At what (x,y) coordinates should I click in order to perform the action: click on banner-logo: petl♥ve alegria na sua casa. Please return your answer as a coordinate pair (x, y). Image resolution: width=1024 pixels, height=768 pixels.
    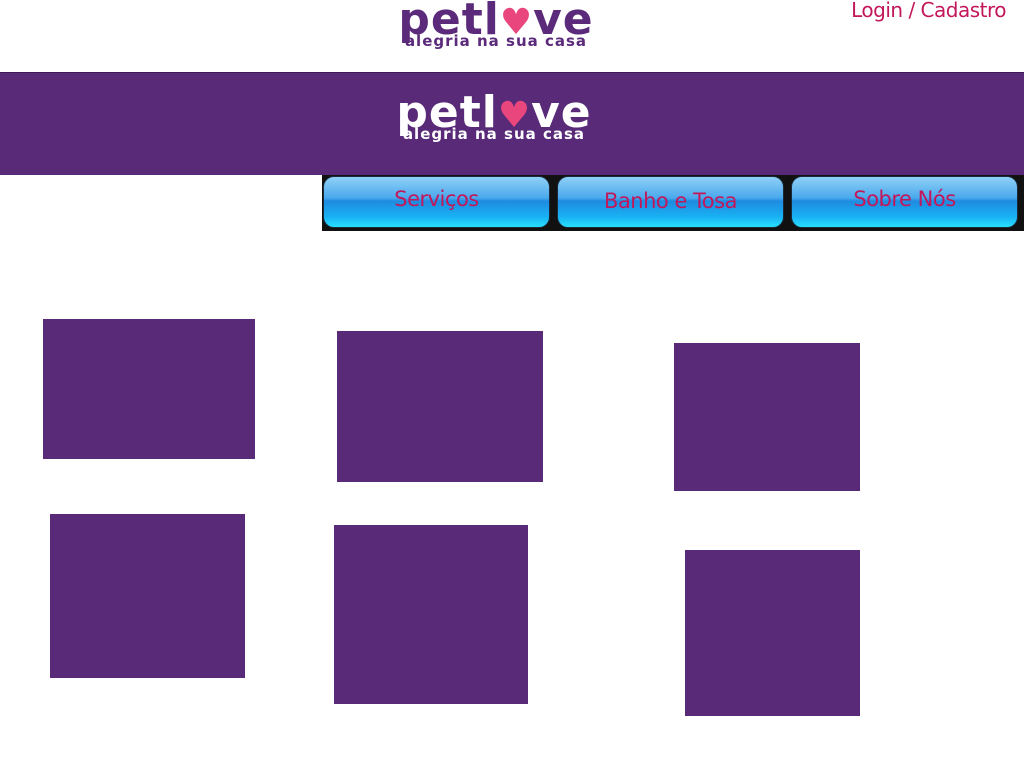
    Looking at the image, I should click on (494, 117).